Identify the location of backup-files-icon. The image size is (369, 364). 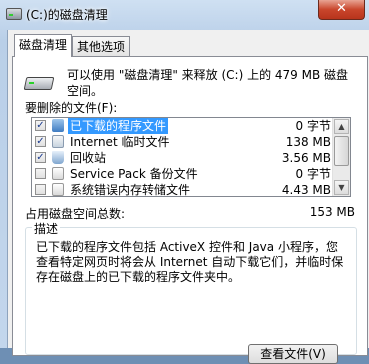
(58, 173).